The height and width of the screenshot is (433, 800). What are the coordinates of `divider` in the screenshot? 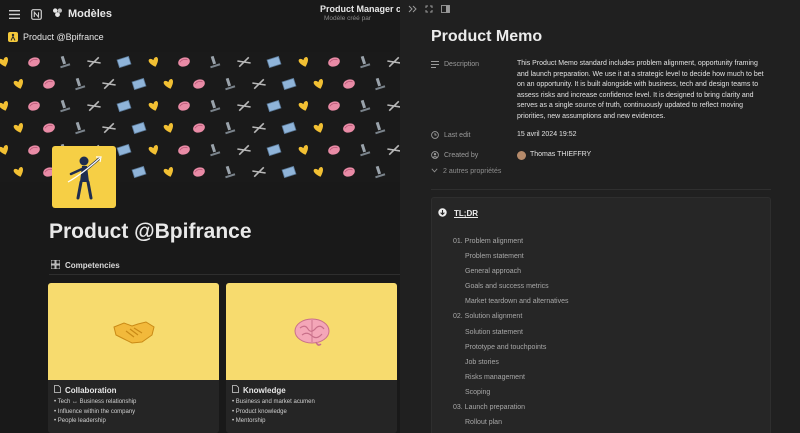 It's located at (601, 189).